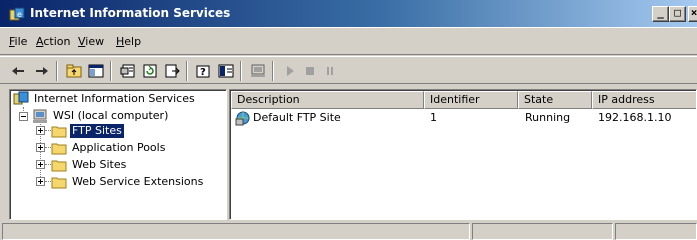  What do you see at coordinates (96, 71) in the screenshot?
I see `show-hide-console-tree-icon` at bounding box center [96, 71].